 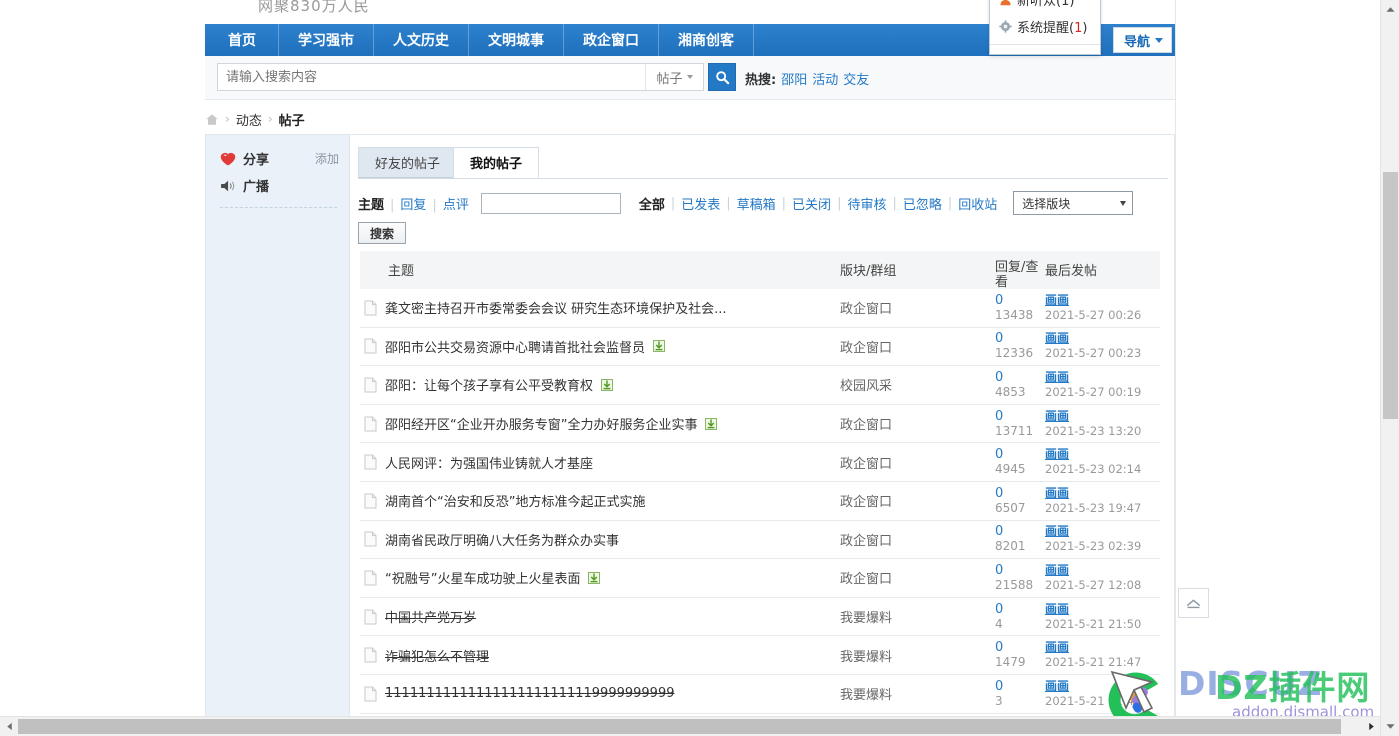 I want to click on breadcrumb-item-dynamic: 动态, so click(x=249, y=119).